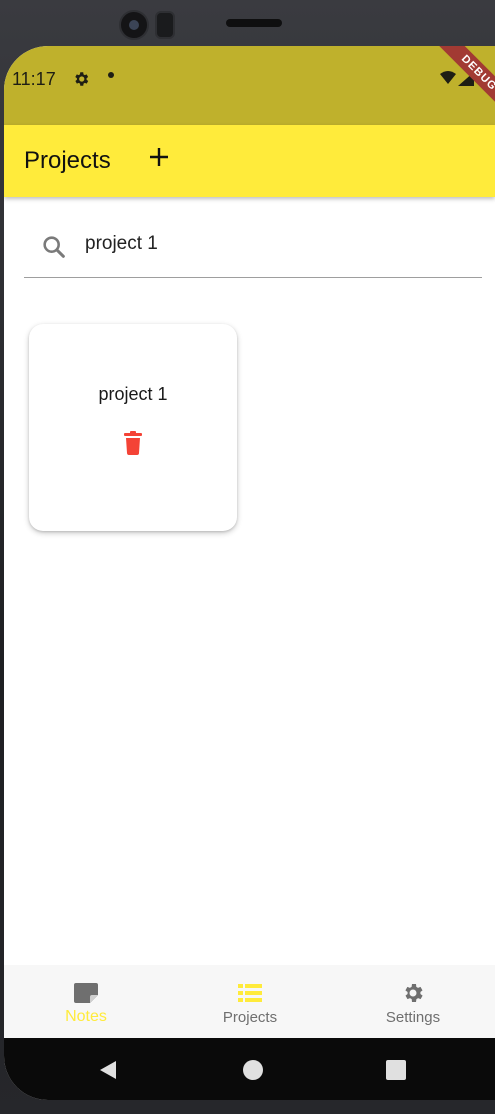 The image size is (495, 1114). Describe the element at coordinates (165, 25) in the screenshot. I see `proximity-sensor` at that location.